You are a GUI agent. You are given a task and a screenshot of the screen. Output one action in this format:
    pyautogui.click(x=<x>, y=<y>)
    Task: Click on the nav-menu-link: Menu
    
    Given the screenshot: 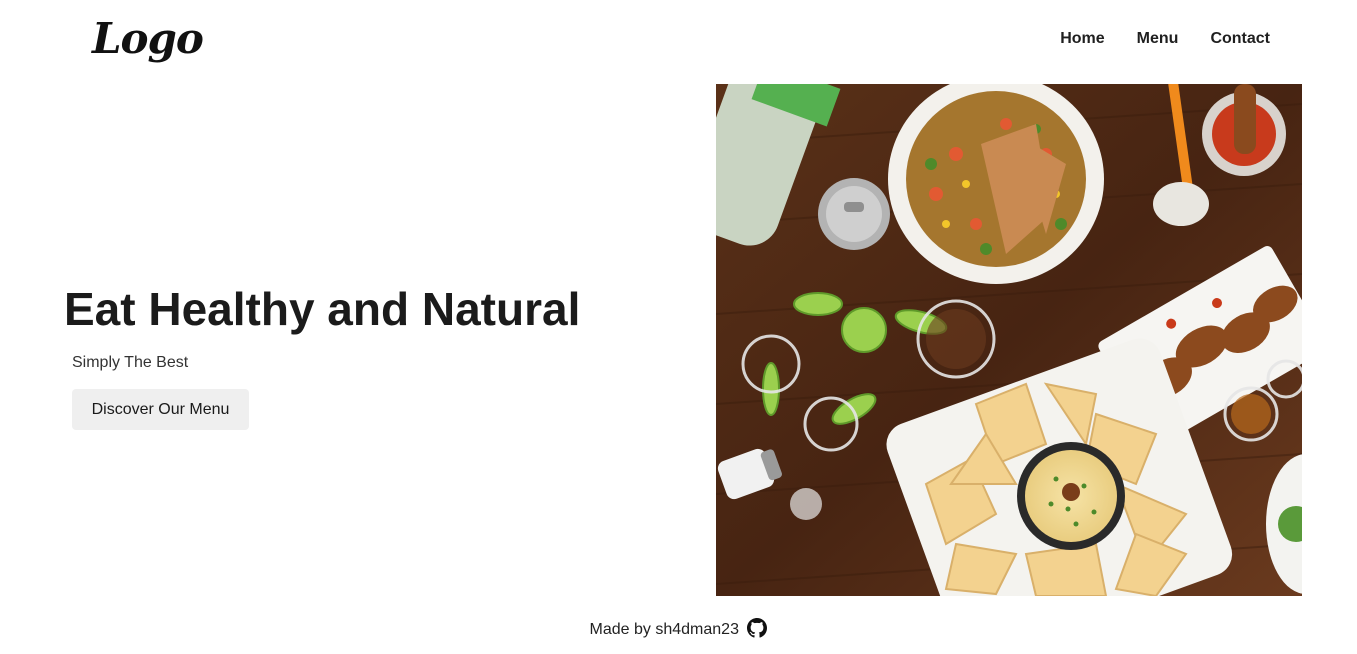 What is the action you would take?
    pyautogui.click(x=1158, y=39)
    